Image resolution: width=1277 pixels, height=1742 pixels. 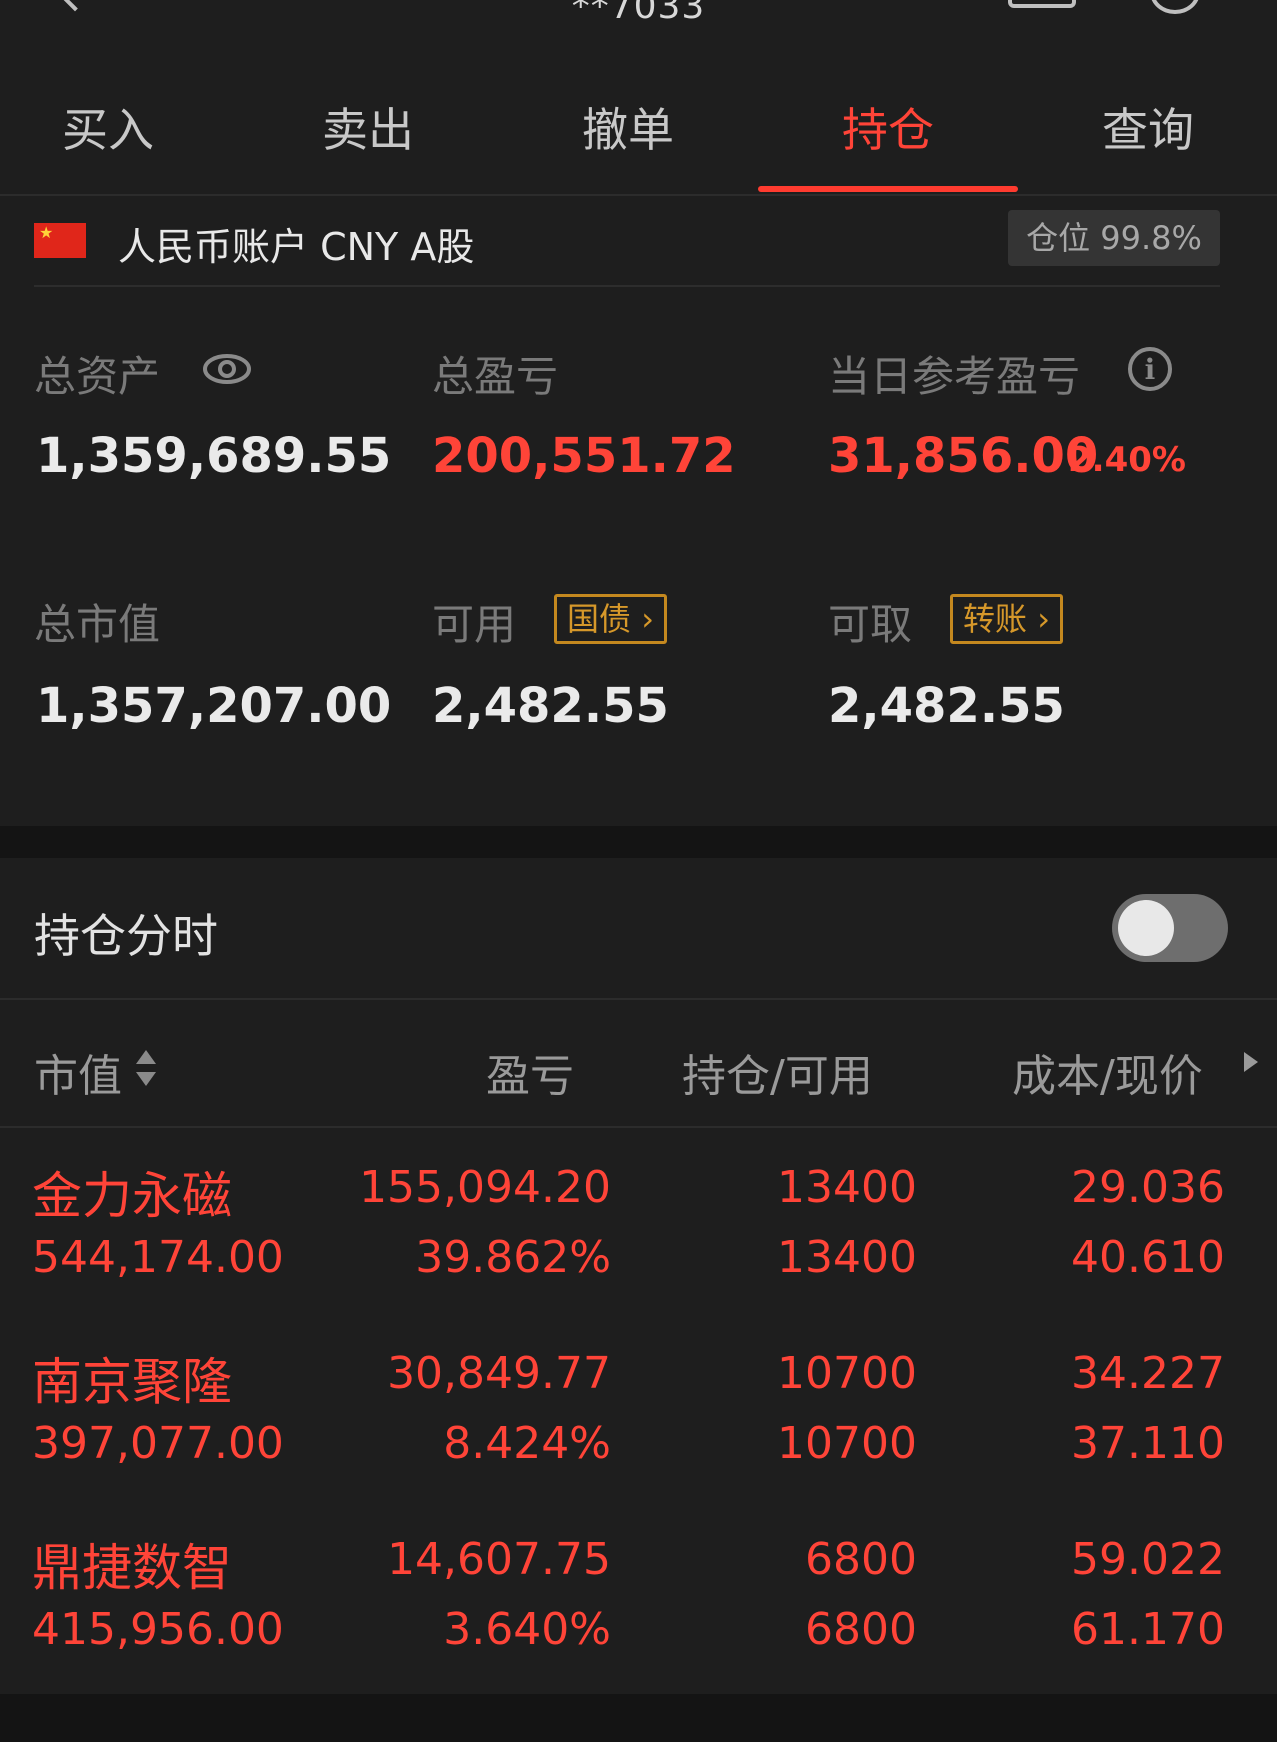 What do you see at coordinates (499, 1559) in the screenshot?
I see `stock-pnl: 14,607.75` at bounding box center [499, 1559].